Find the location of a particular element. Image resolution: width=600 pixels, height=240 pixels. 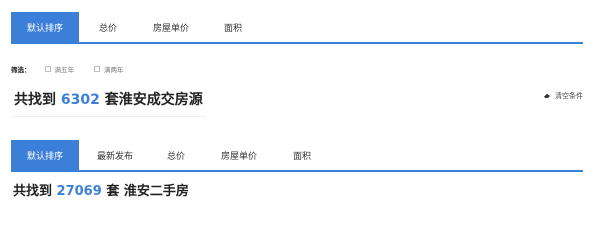

result-number: 6302 is located at coordinates (80, 100).